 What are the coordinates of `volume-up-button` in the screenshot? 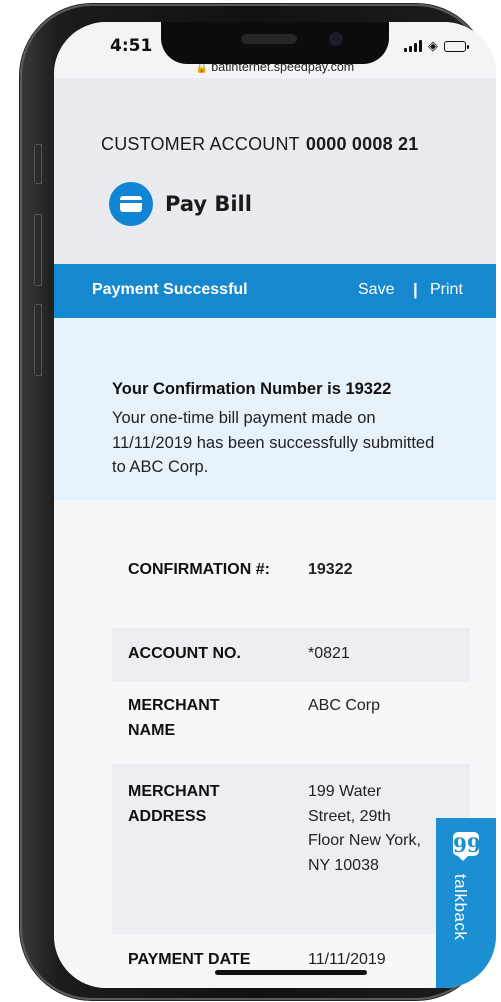 It's located at (38, 250).